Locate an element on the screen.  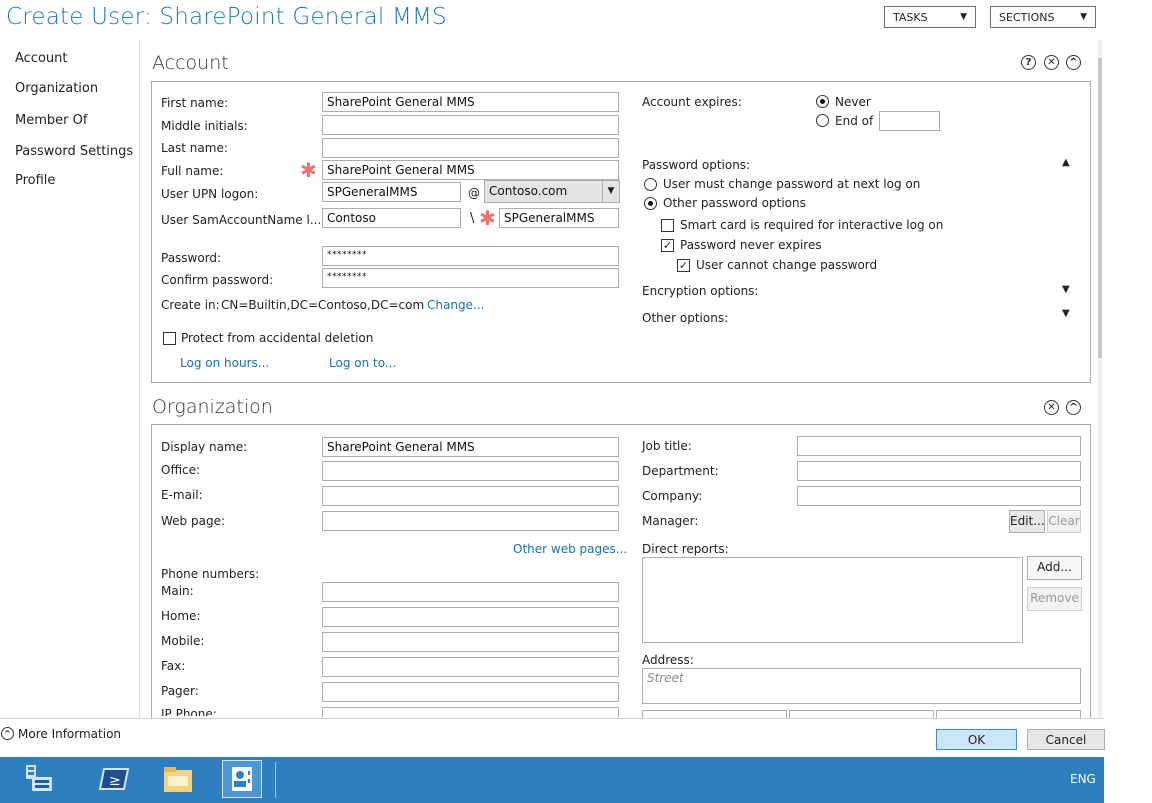
last-name-label: Last name: is located at coordinates (194, 148).